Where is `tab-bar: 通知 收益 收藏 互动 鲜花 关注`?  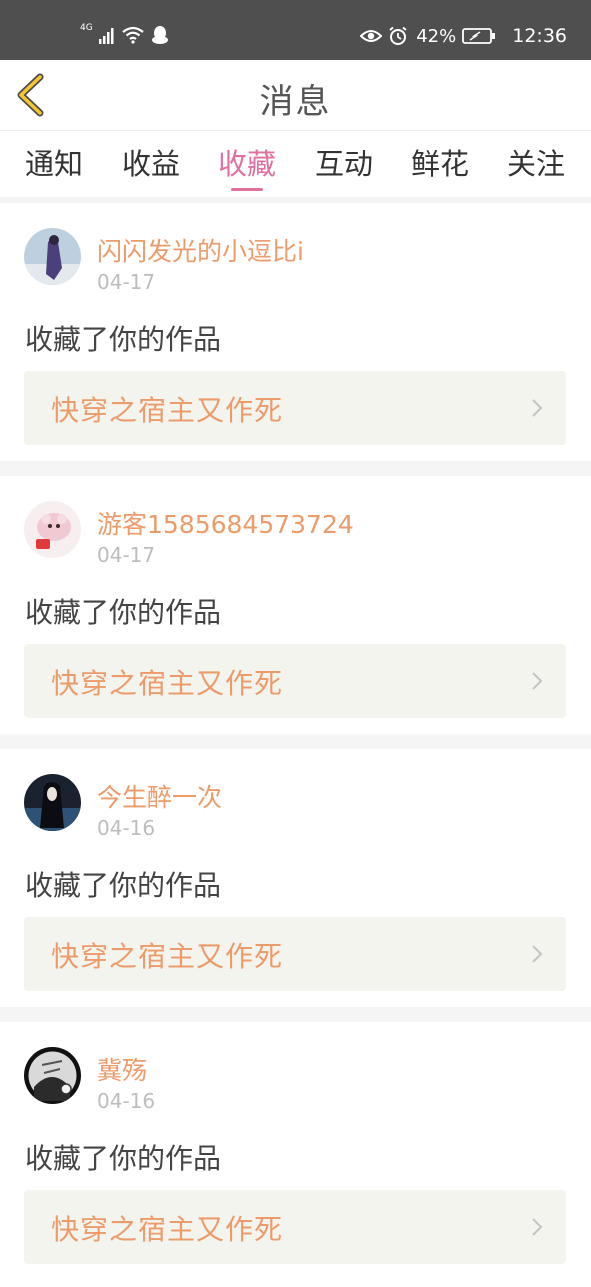 tab-bar: 通知 收益 收藏 互动 鲜花 关注 is located at coordinates (295, 164).